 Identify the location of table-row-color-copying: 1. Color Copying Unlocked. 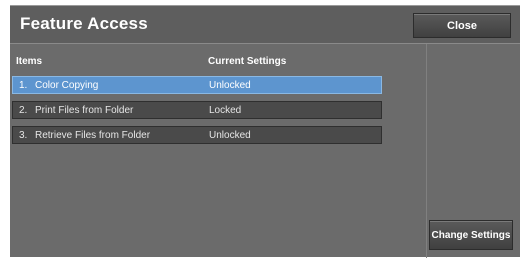
(197, 85).